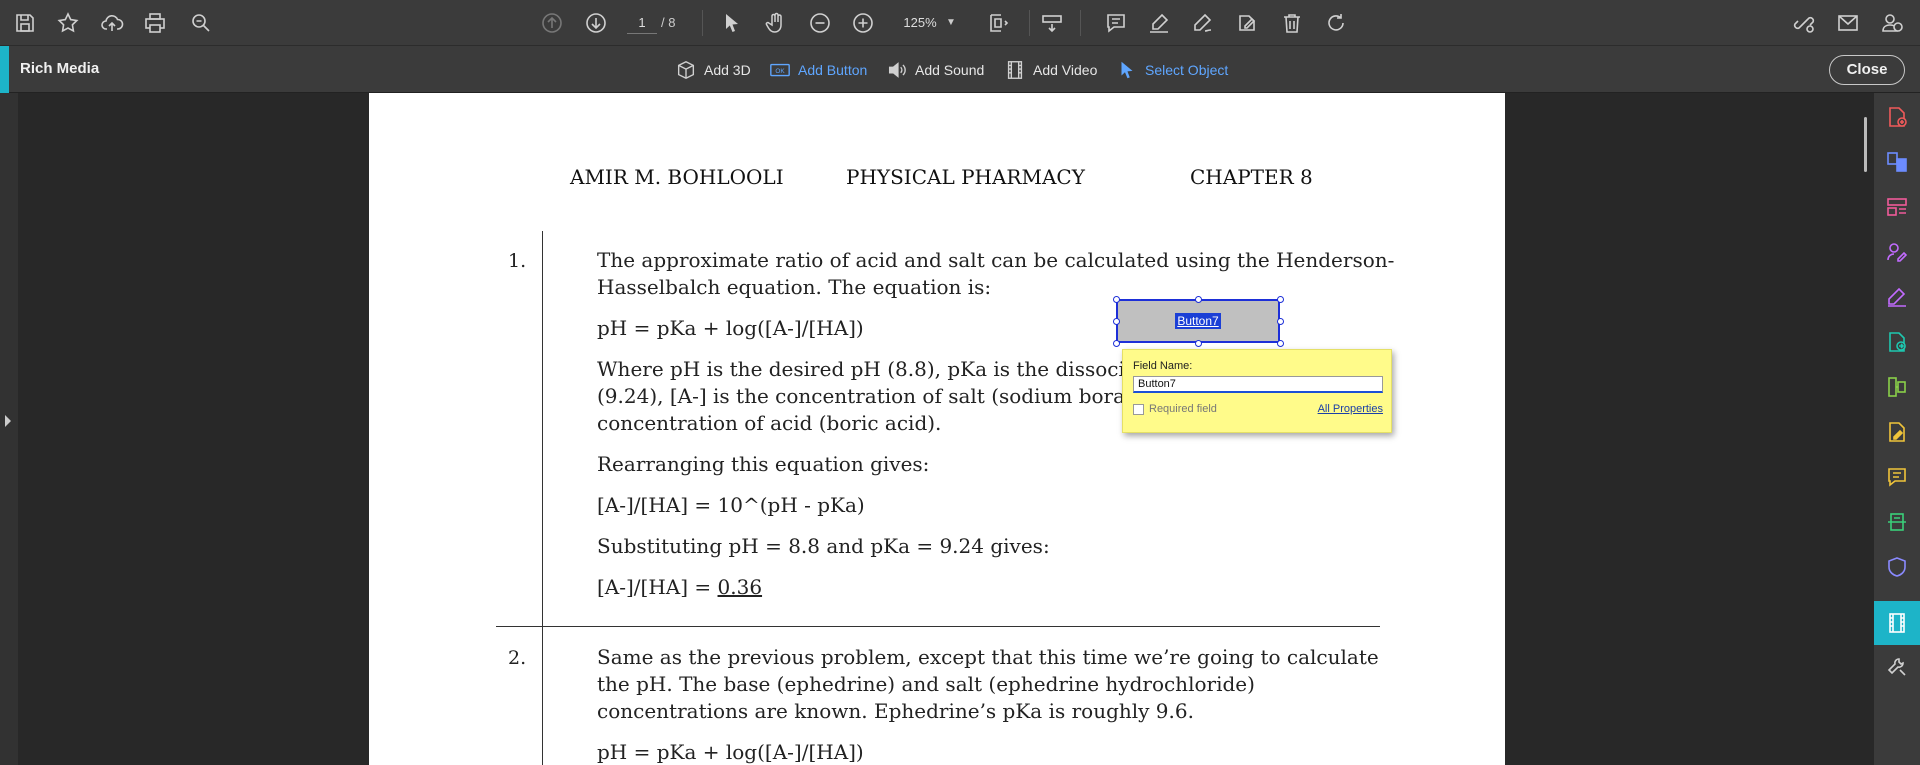  Describe the element at coordinates (155, 23) in the screenshot. I see `print-icon` at that location.